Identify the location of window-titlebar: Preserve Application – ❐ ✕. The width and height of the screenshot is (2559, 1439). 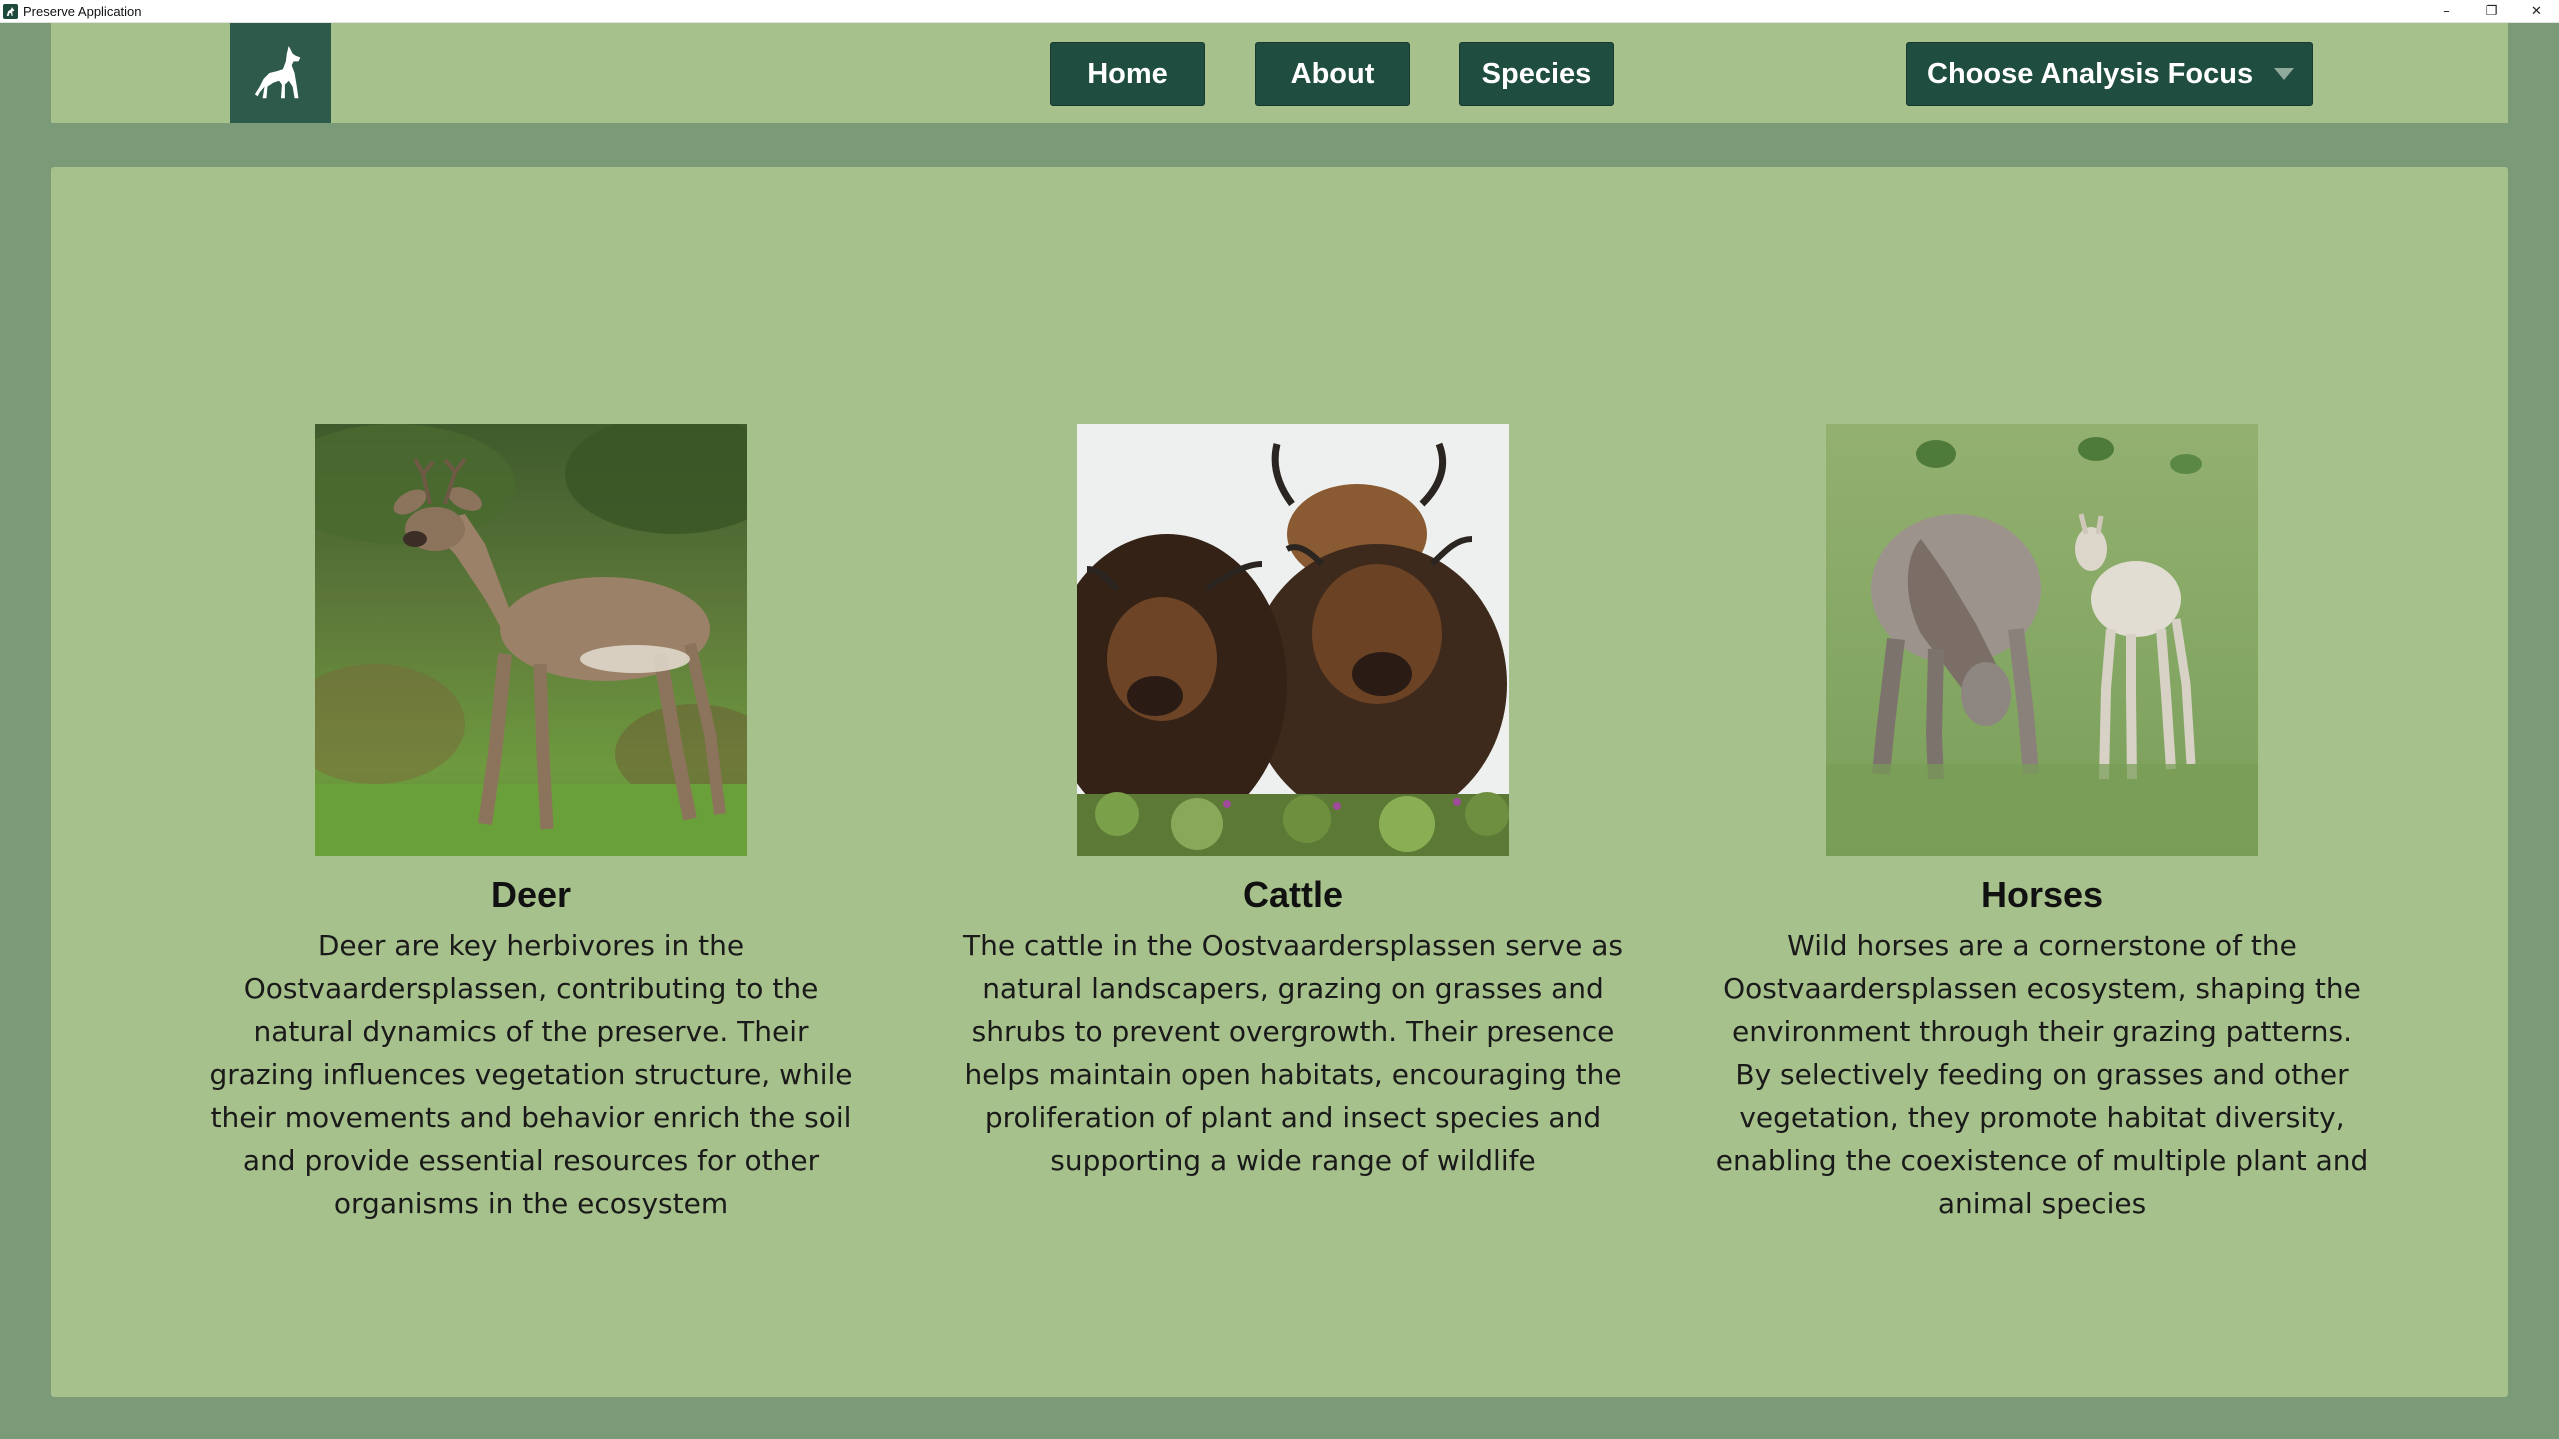
(1279, 11).